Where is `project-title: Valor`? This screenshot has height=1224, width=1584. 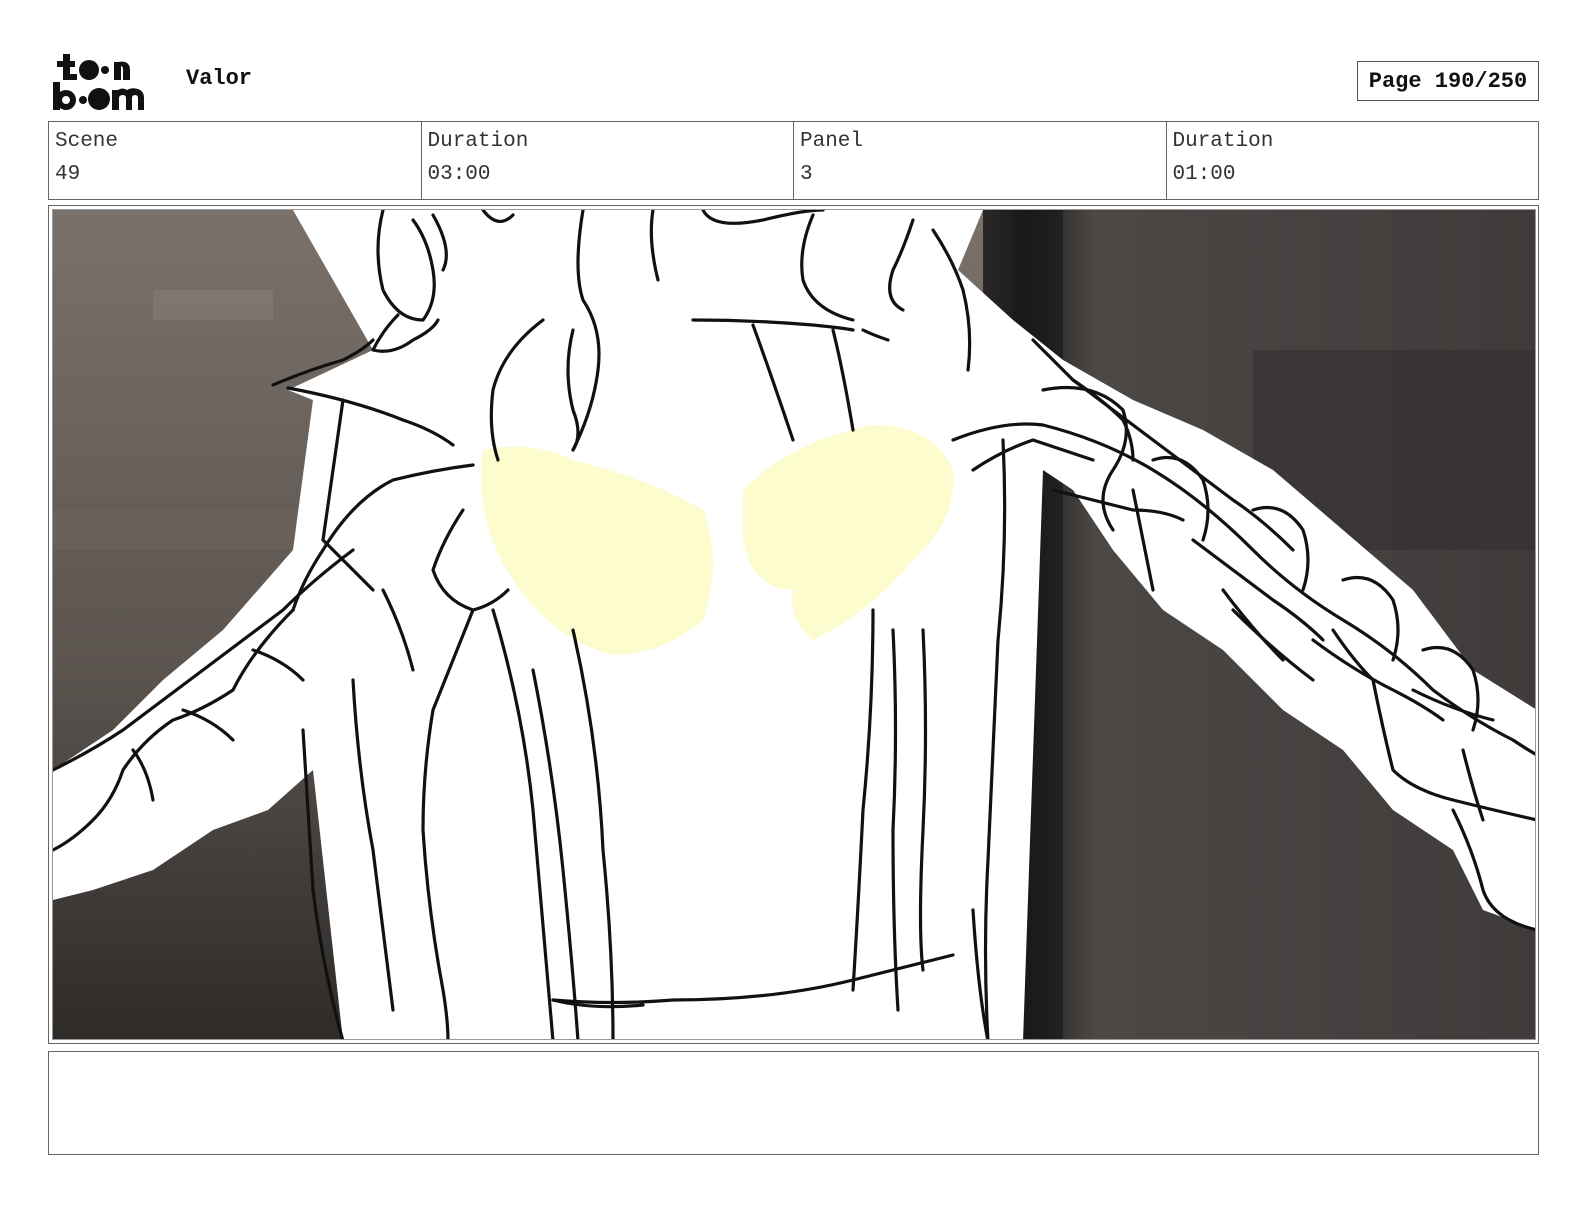
project-title: Valor is located at coordinates (219, 78).